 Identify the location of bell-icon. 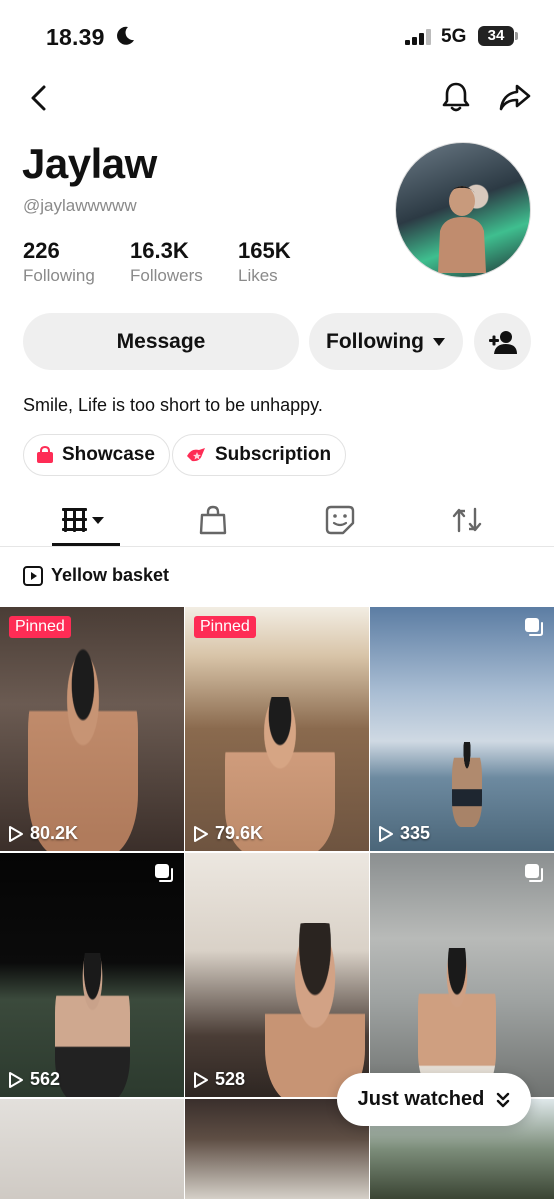
(456, 97).